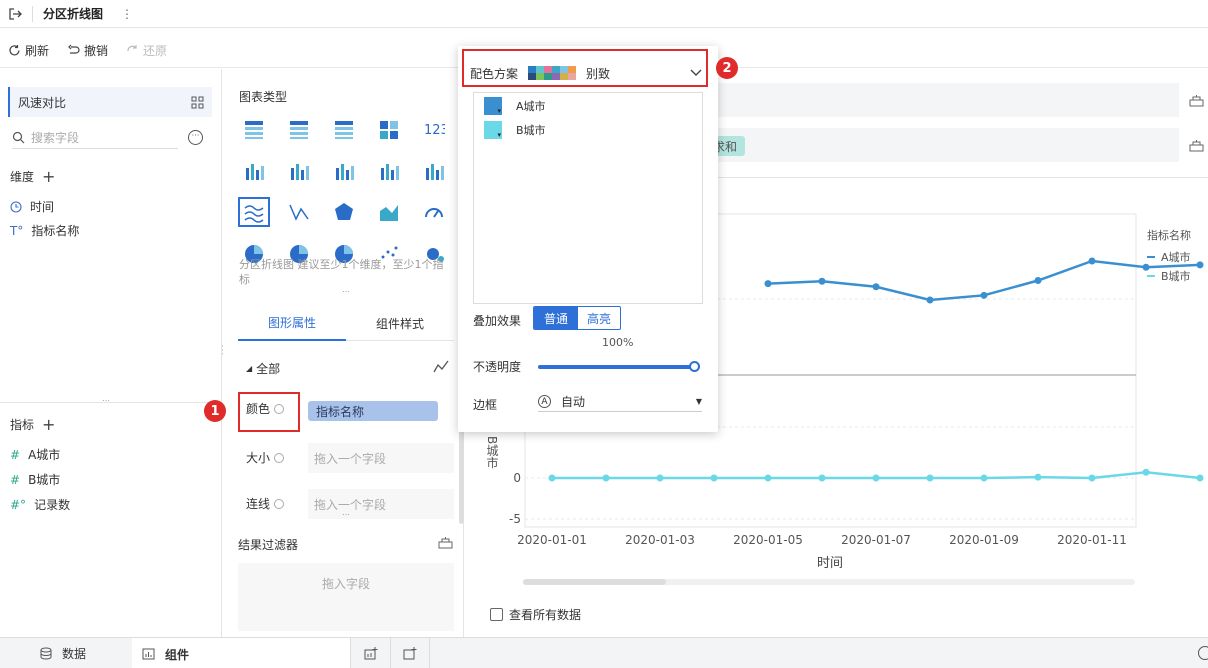 The height and width of the screenshot is (668, 1208). I want to click on dimension-label: 维度, so click(22, 177).